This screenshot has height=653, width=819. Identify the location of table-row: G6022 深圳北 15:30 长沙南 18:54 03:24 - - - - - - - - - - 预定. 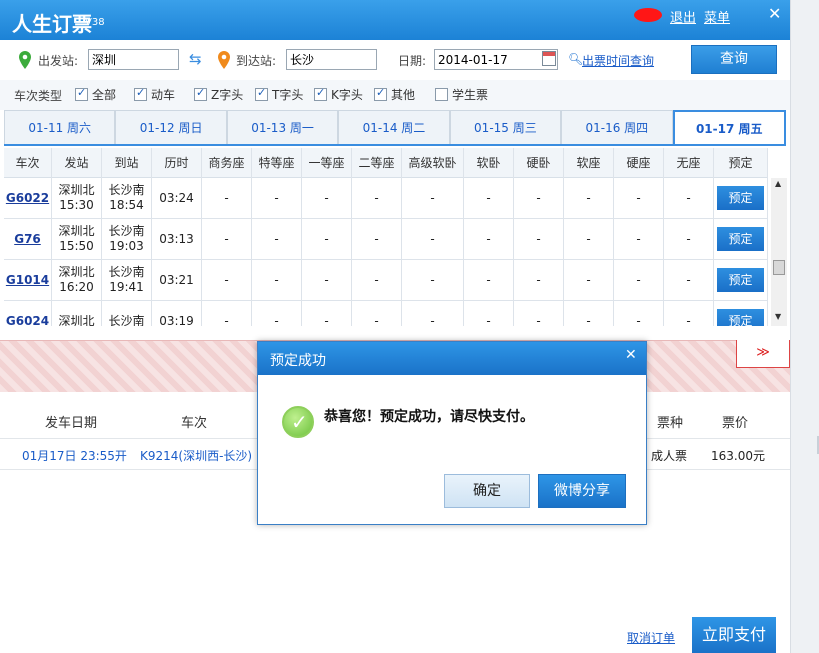
(386, 198).